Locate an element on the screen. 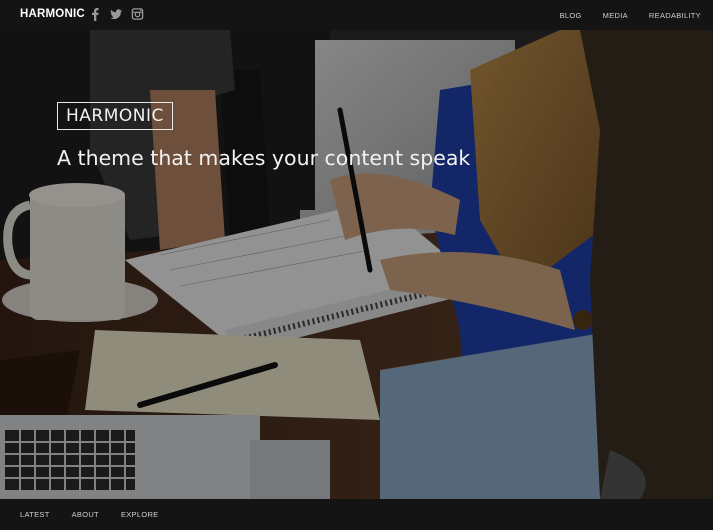 The image size is (713, 530). hero-logo-box: HARMONIC is located at coordinates (115, 116).